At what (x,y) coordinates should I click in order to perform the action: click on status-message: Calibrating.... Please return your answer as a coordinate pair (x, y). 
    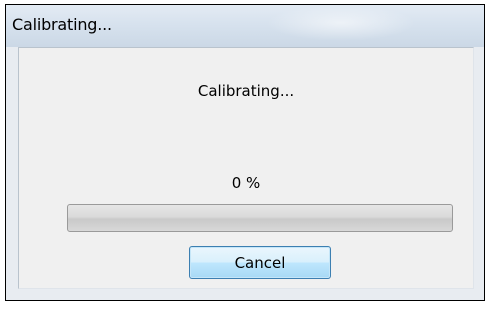
    Looking at the image, I should click on (246, 91).